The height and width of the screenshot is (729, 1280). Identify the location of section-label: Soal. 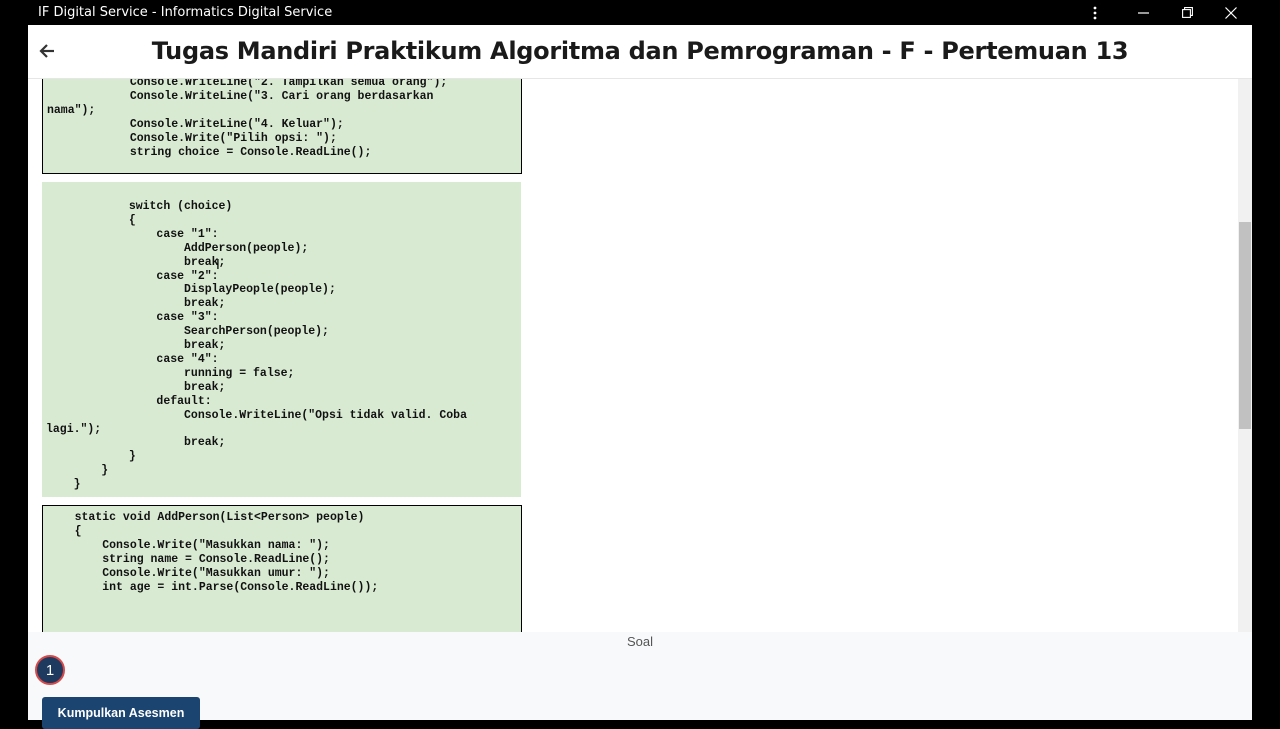
(640, 641).